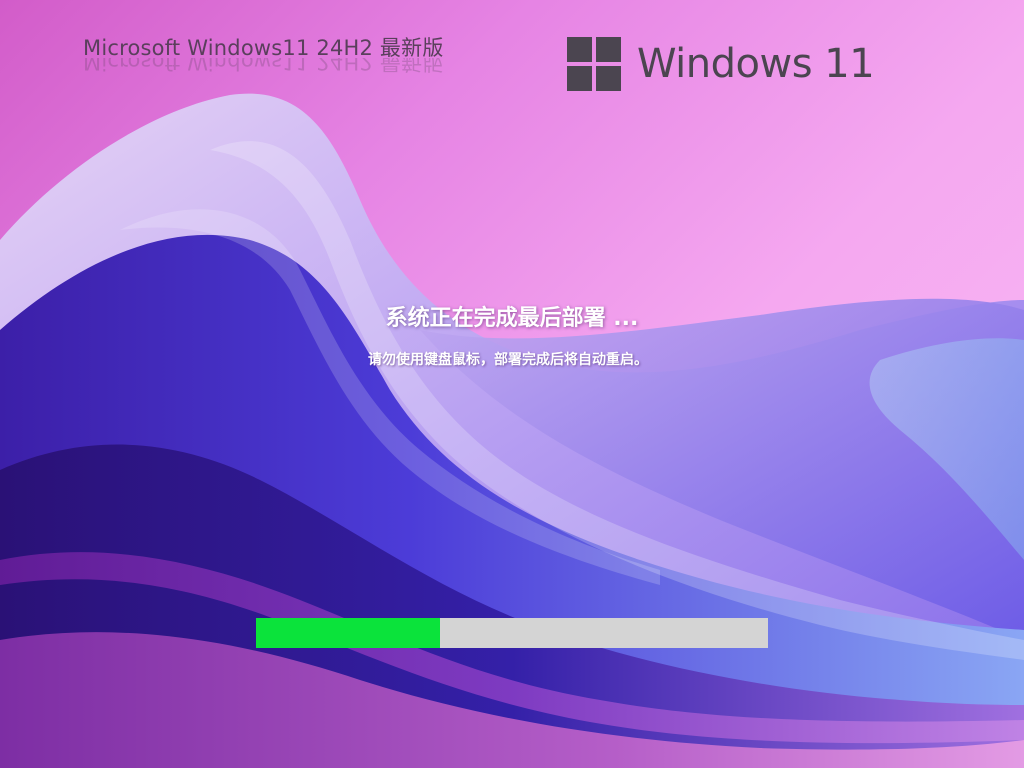  What do you see at coordinates (263, 66) in the screenshot?
I see `edition-title-reflection: Microsoft Windows11 24H2 最新版` at bounding box center [263, 66].